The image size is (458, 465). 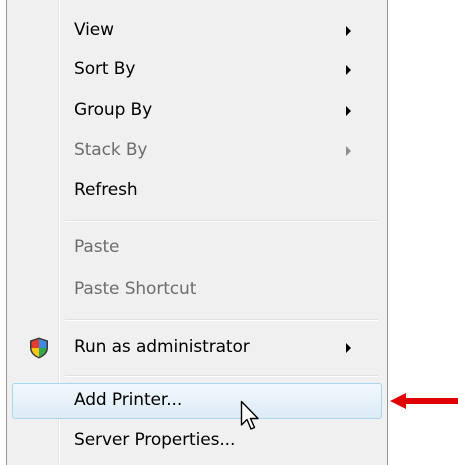 What do you see at coordinates (197, 70) in the screenshot?
I see `menu-item-sort-by: Sort By` at bounding box center [197, 70].